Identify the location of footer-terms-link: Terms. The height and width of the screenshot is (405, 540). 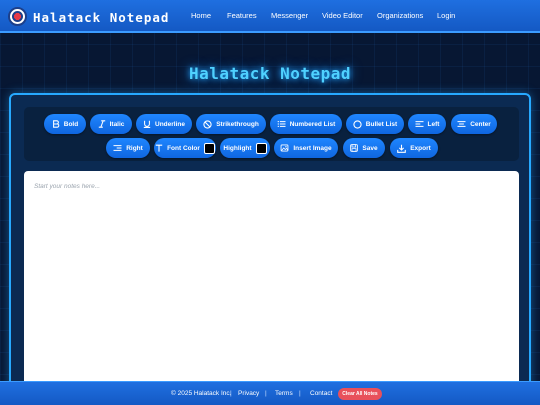
(284, 393).